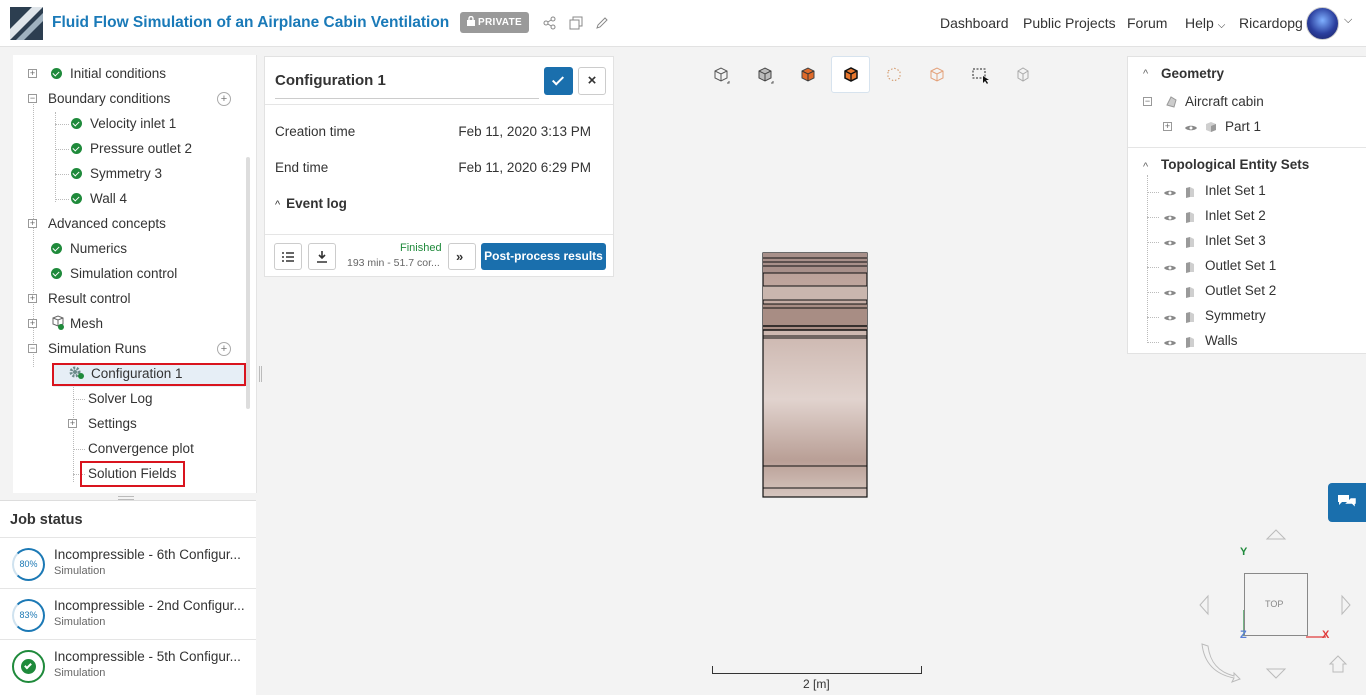  Describe the element at coordinates (1252, 242) in the screenshot. I see `entity-set-inlet-set-3: Inlet Set 3` at that location.